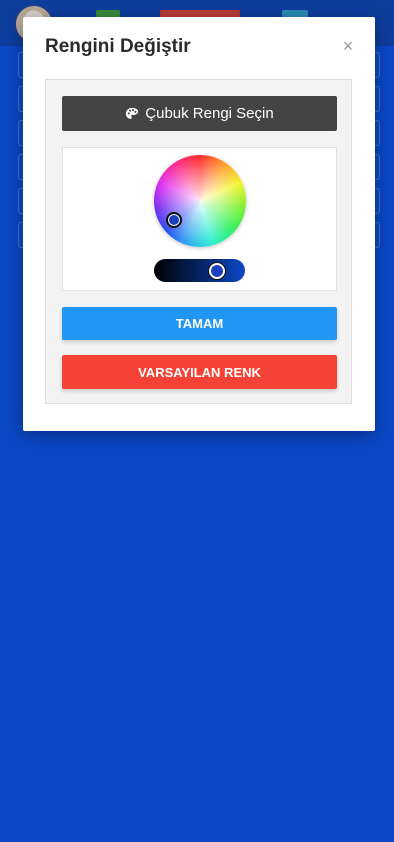  What do you see at coordinates (200, 201) in the screenshot?
I see `color-wheel` at bounding box center [200, 201].